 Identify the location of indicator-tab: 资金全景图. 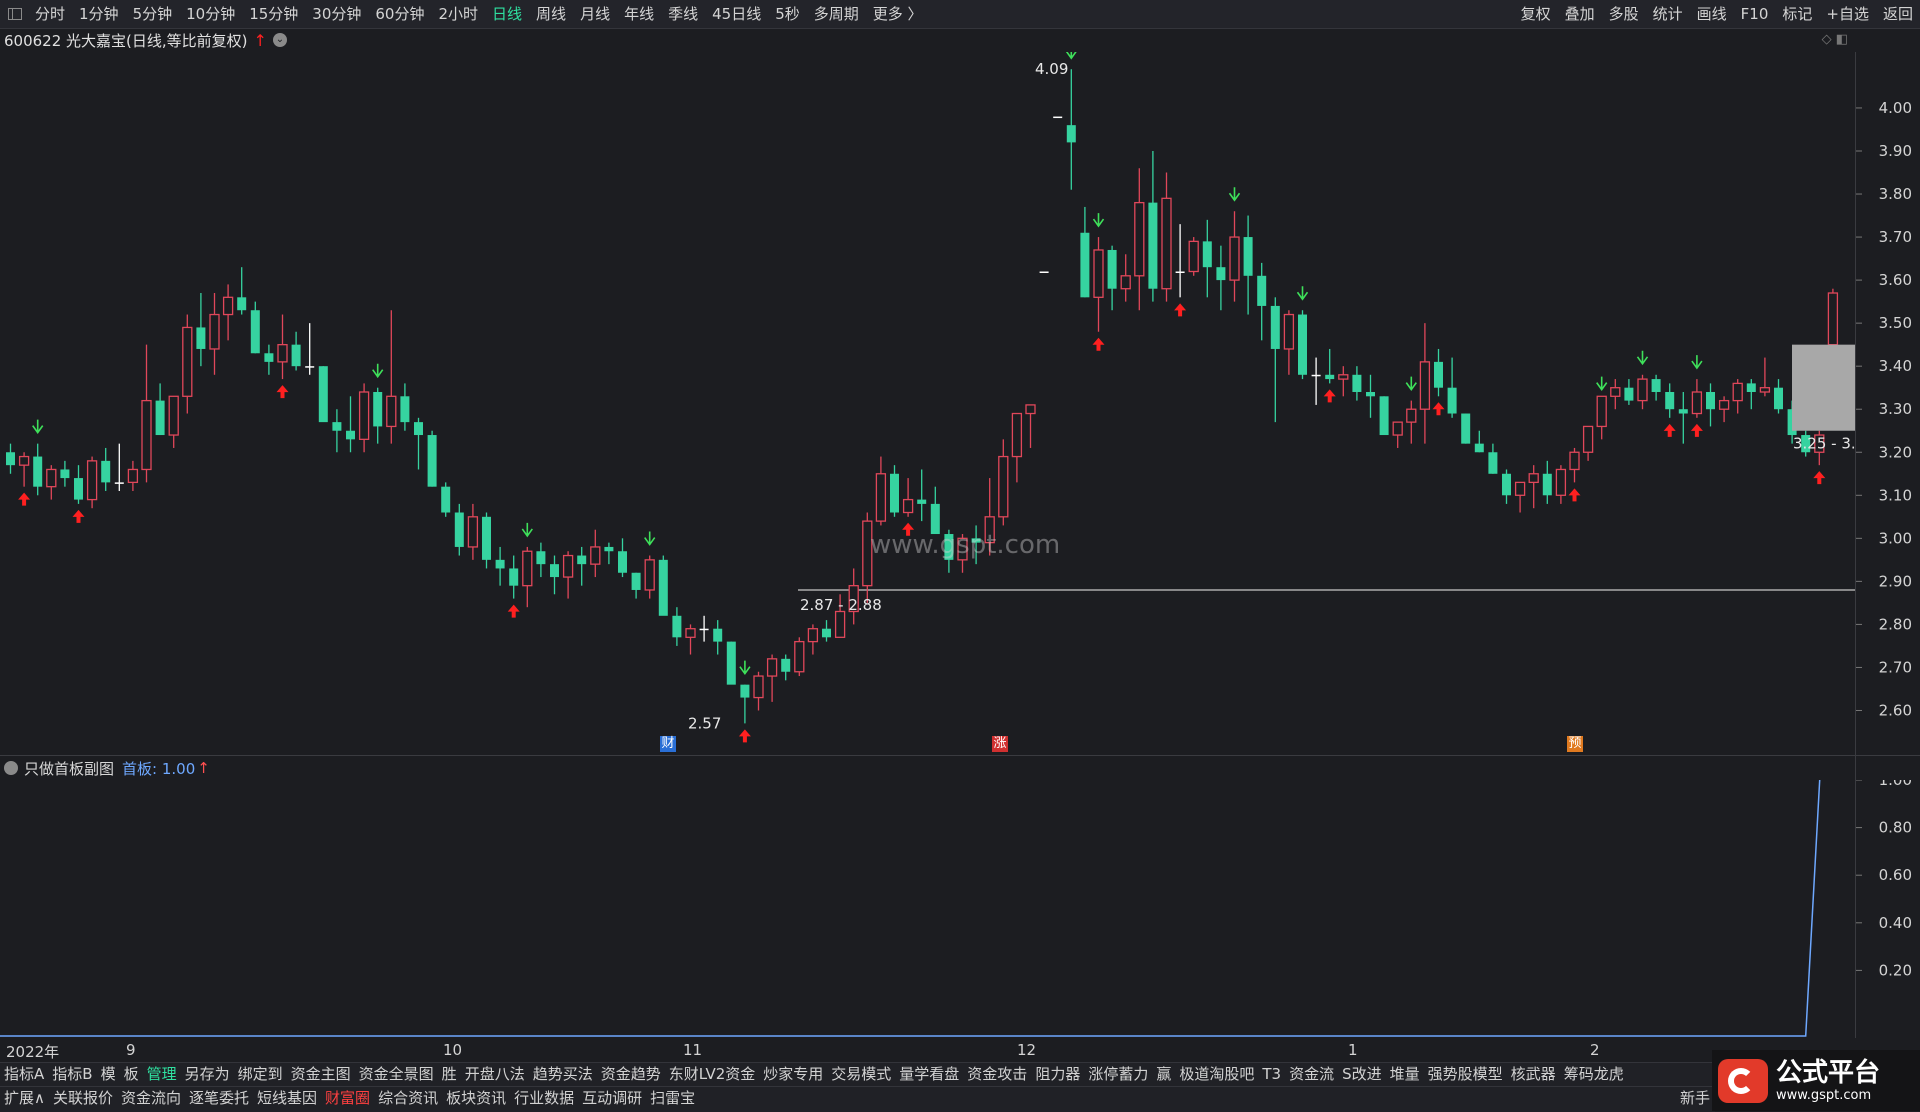
(396, 1074).